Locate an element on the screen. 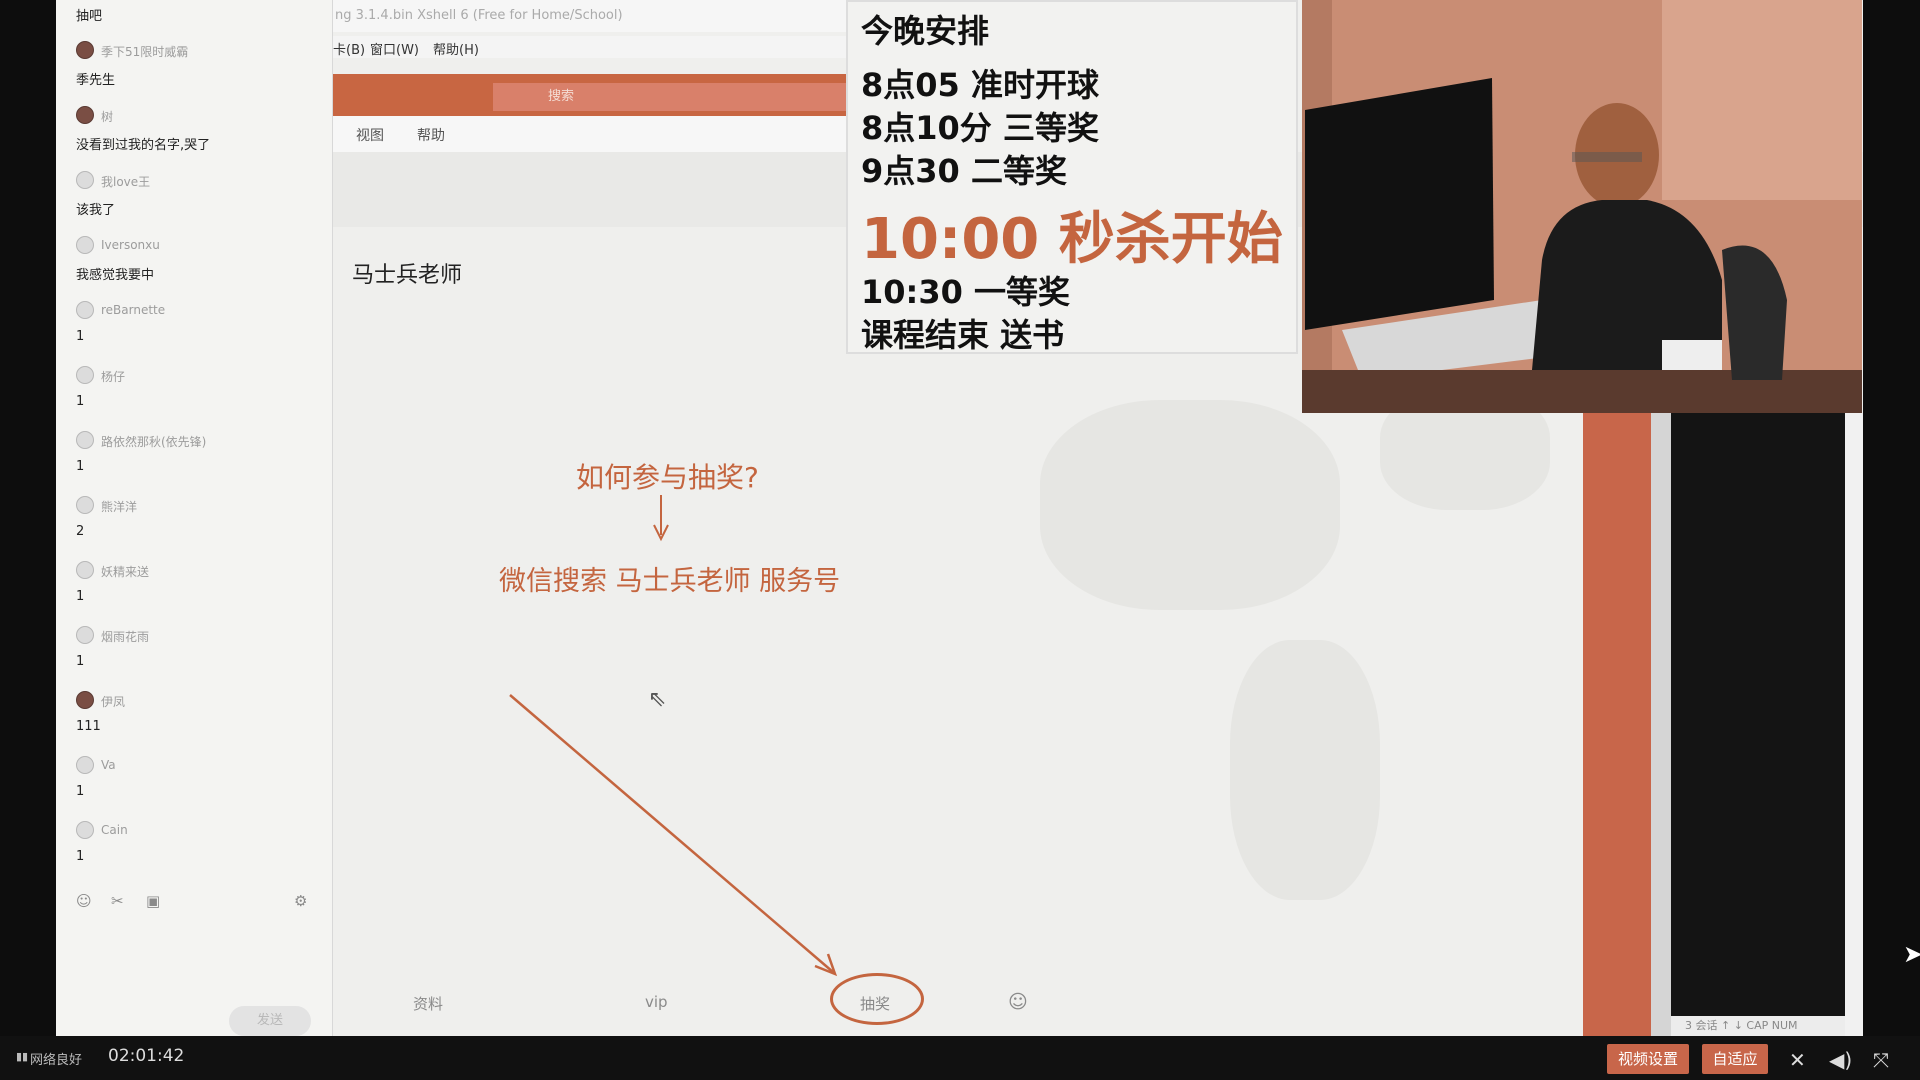 The image size is (1920, 1080). chat-username: reBarnette is located at coordinates (133, 310).